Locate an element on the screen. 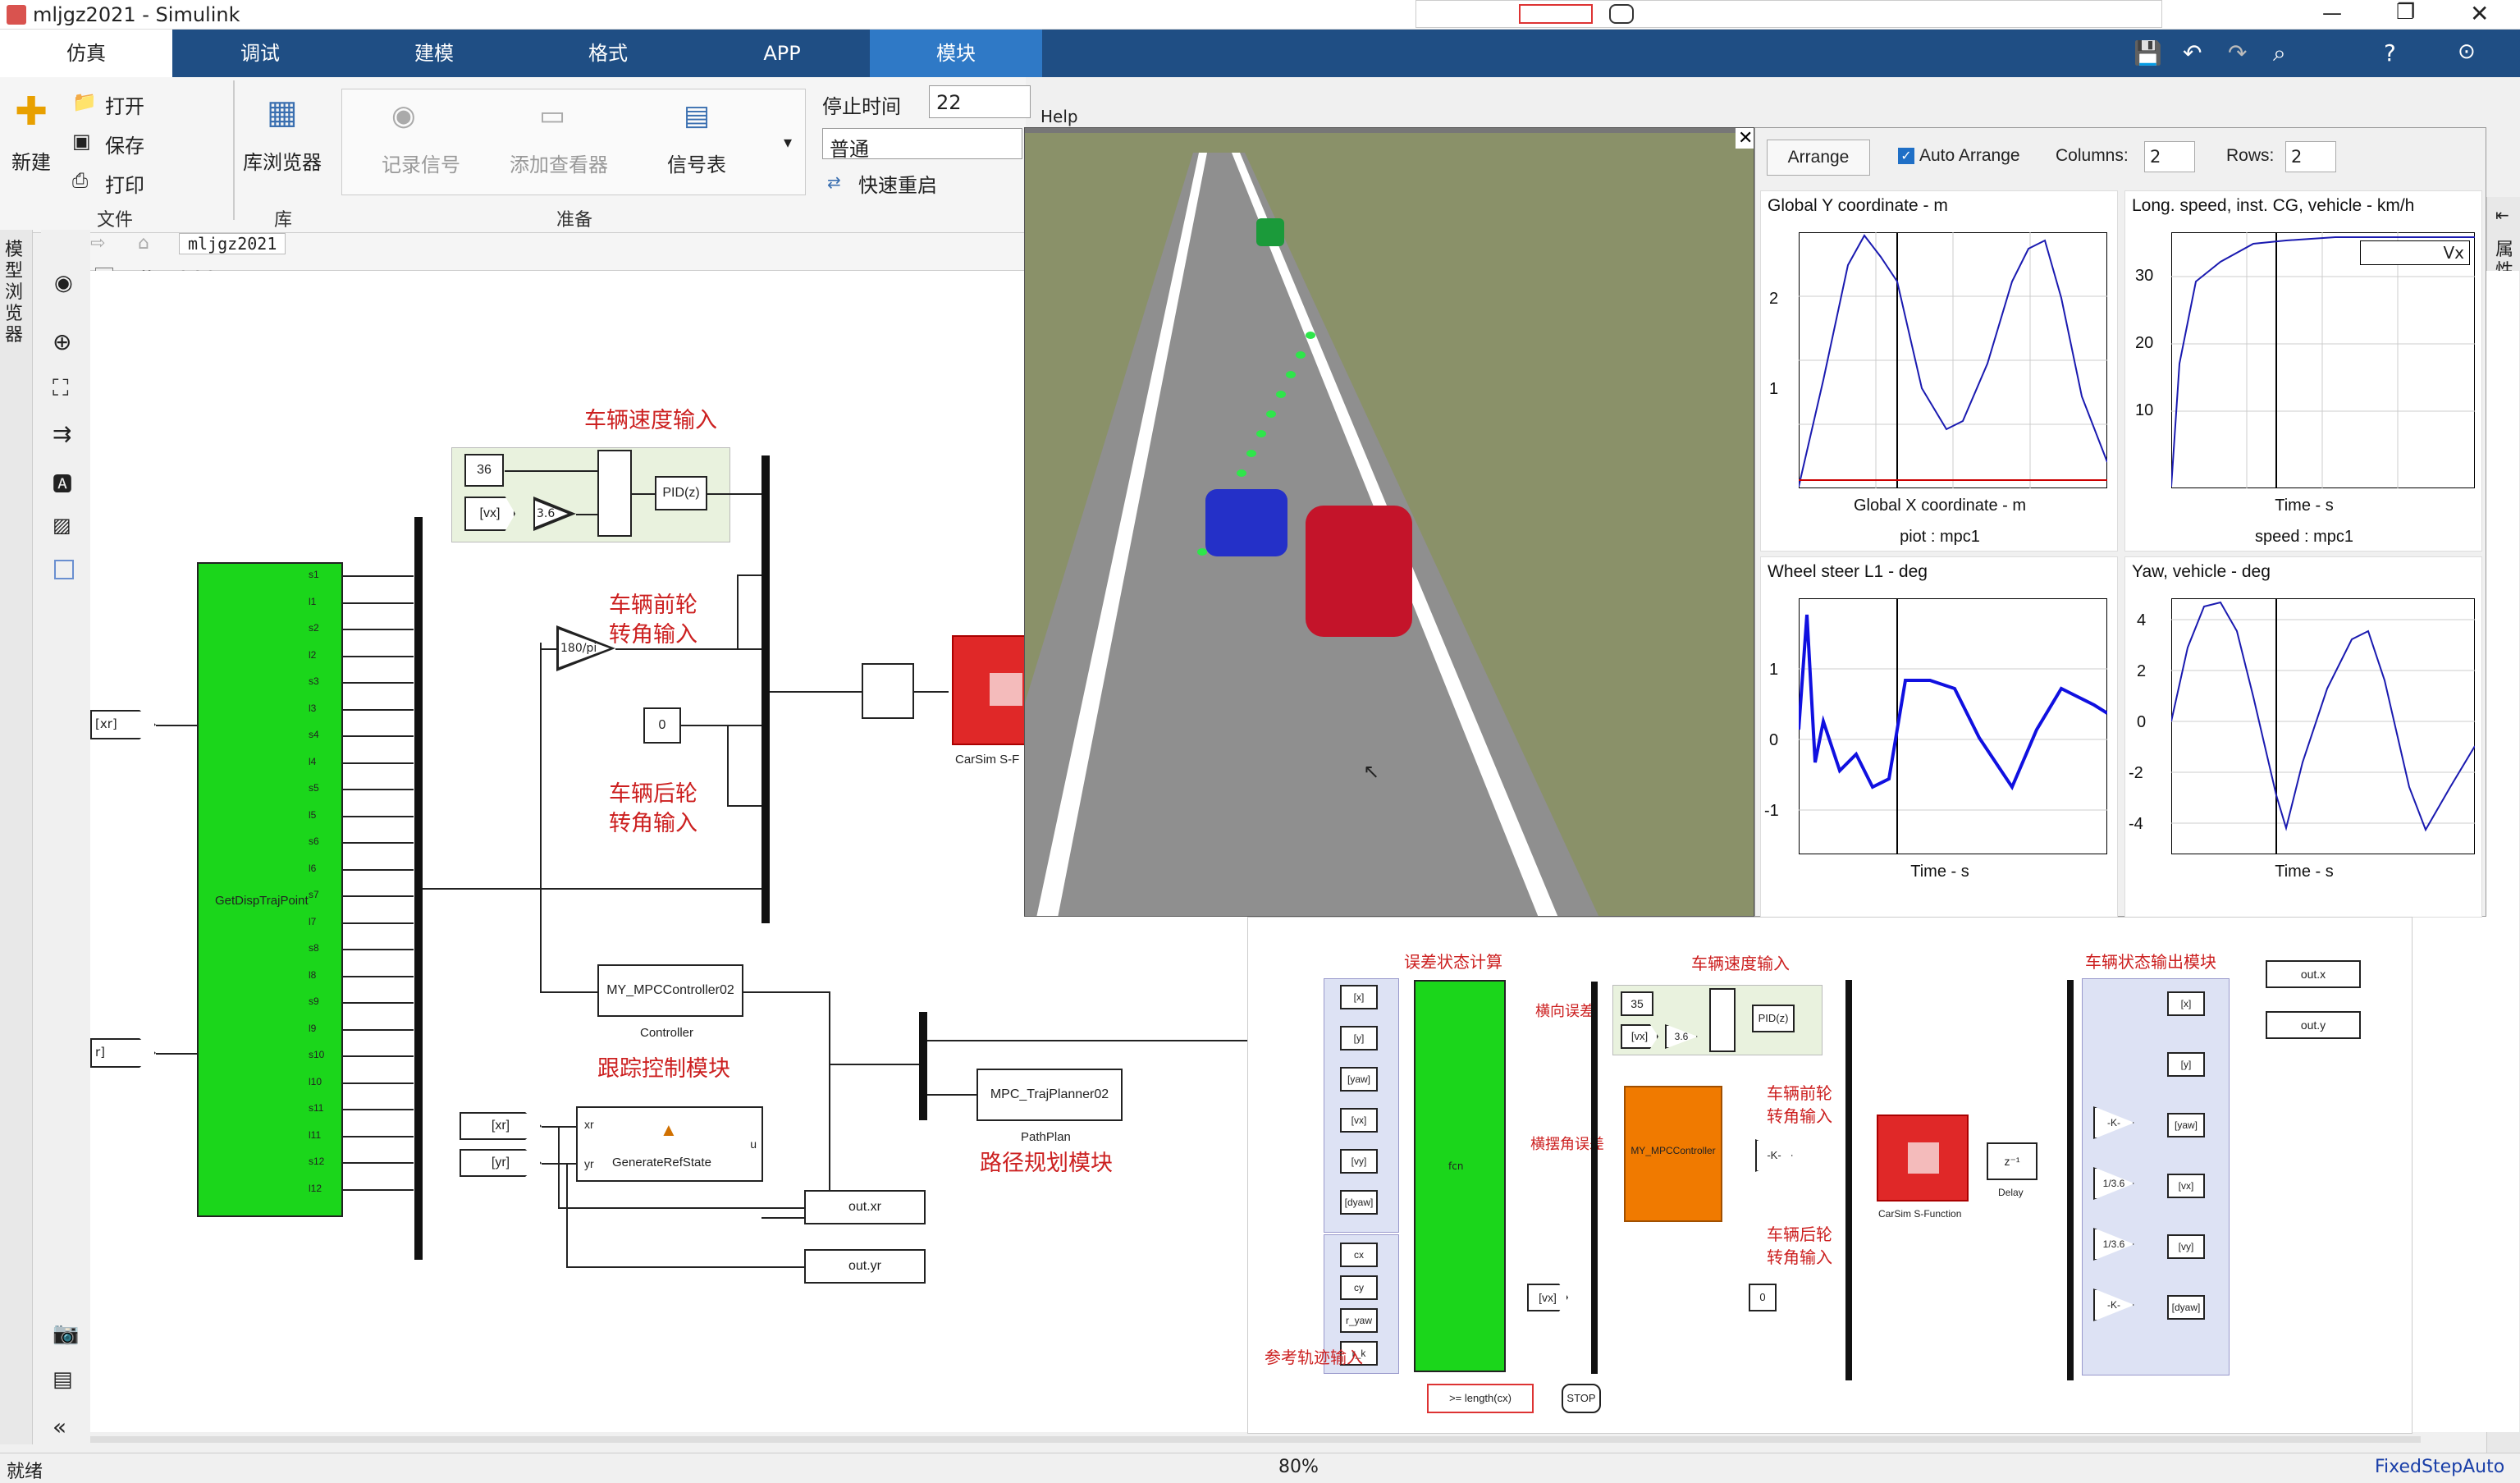 This screenshot has width=2520, height=1483. traj-planner-block: MPC_TrajPlanner02 is located at coordinates (1049, 1095).